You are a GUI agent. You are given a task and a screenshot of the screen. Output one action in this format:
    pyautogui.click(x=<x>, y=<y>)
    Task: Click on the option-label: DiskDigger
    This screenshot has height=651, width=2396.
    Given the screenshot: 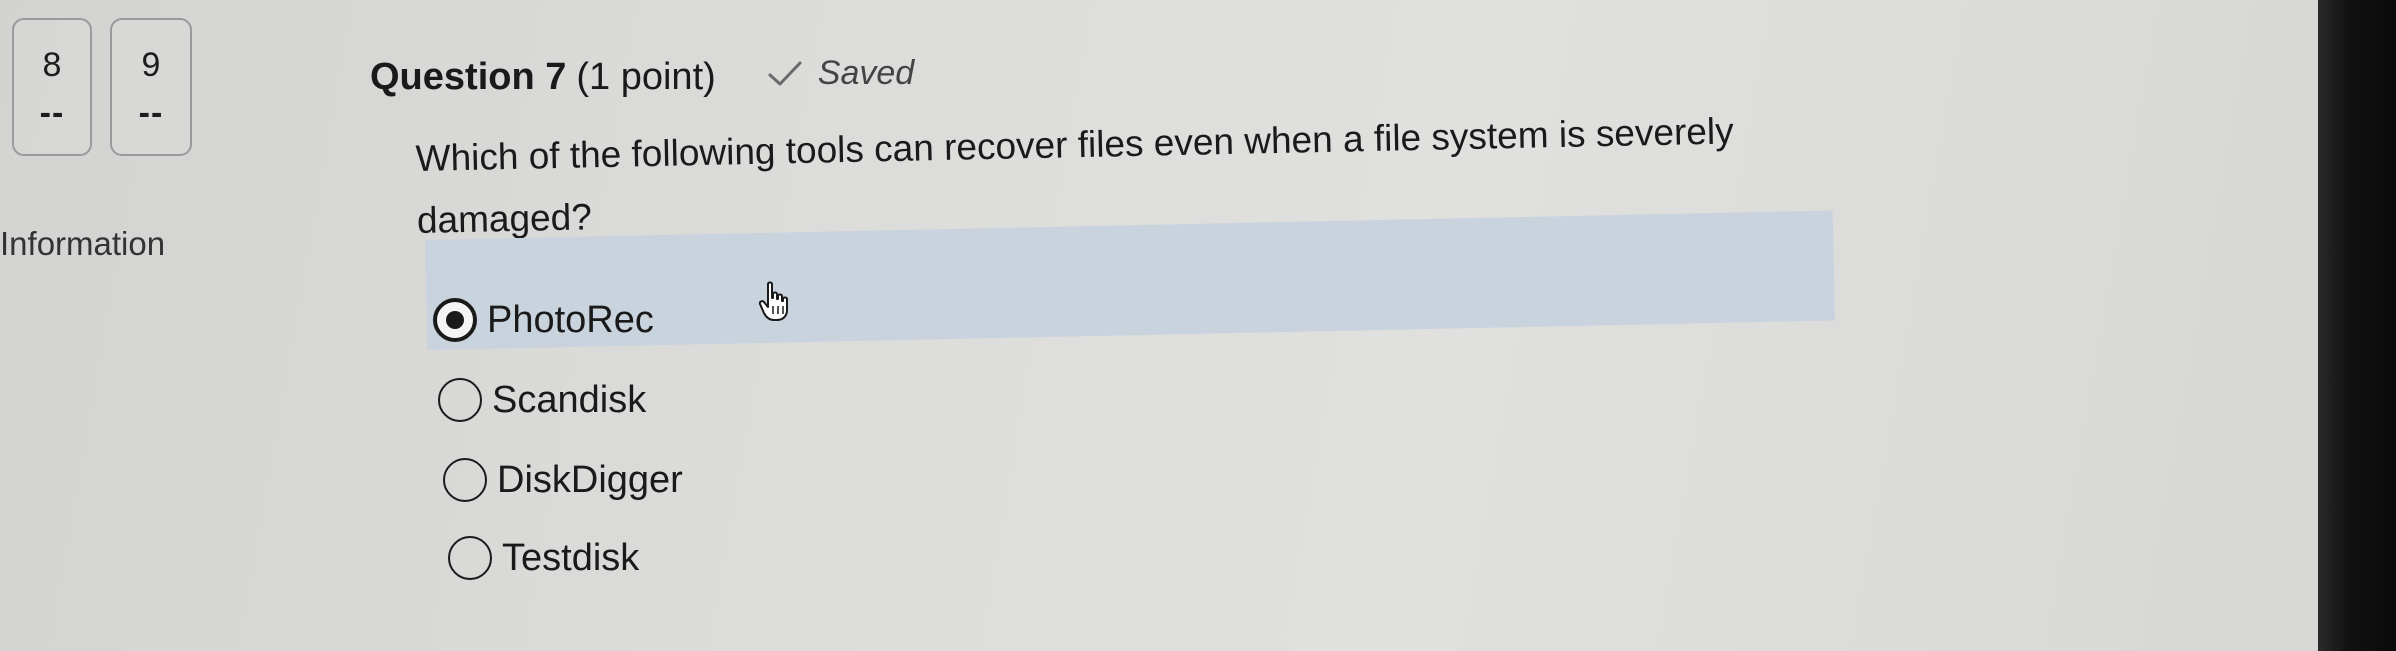 What is the action you would take?
    pyautogui.click(x=590, y=479)
    